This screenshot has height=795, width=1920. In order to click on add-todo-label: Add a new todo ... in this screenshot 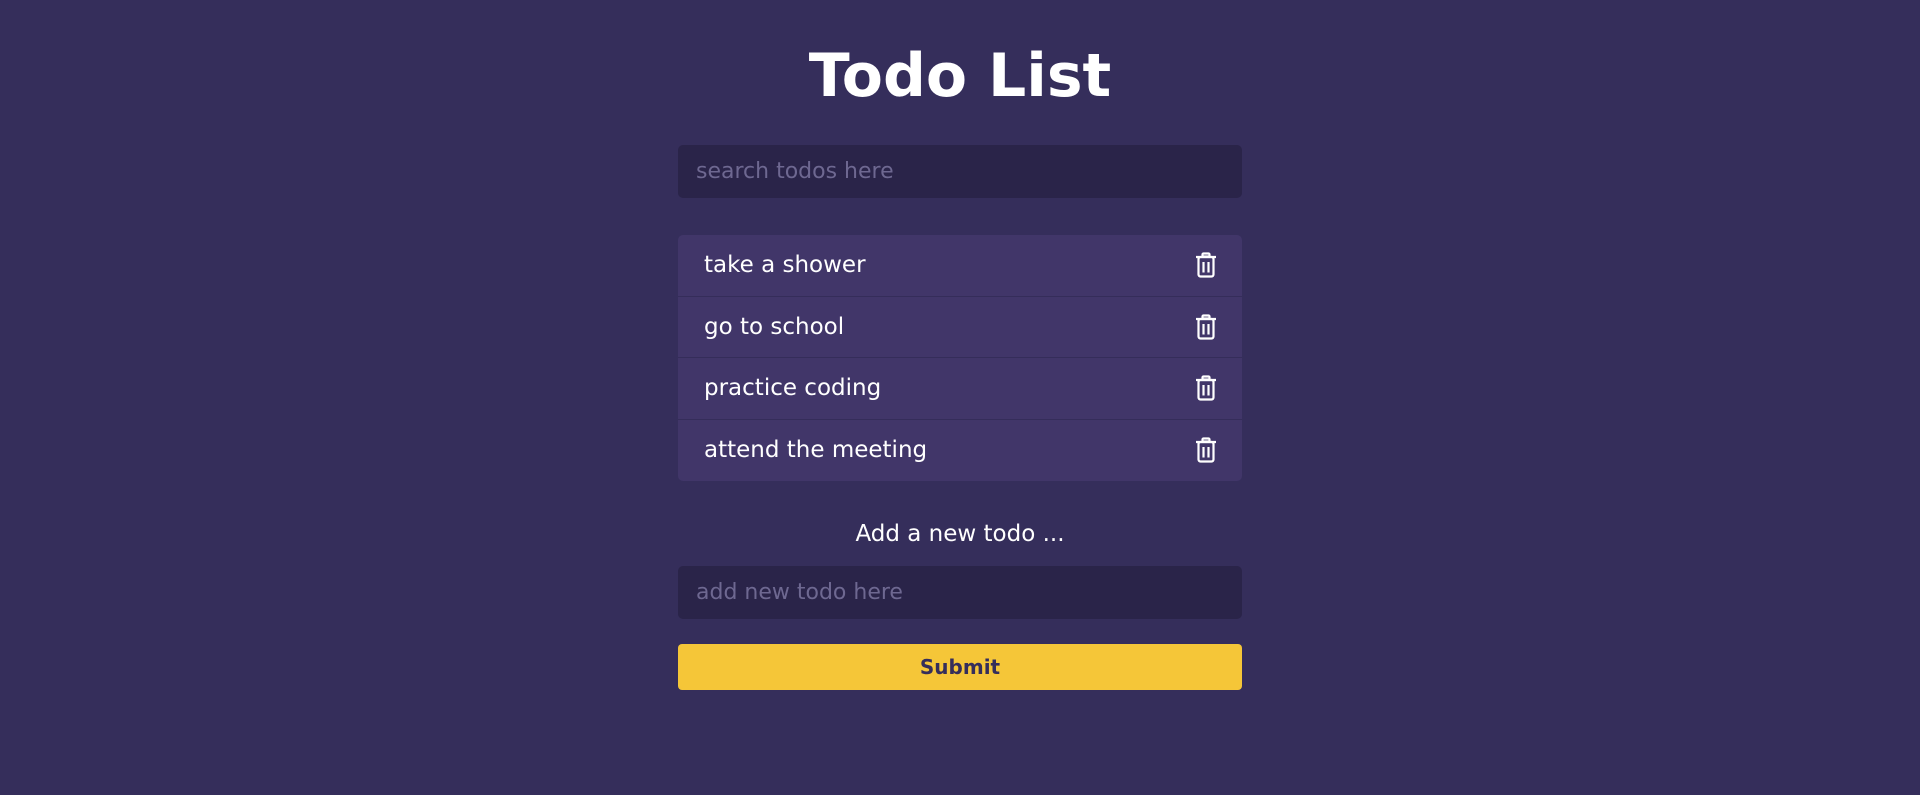, I will do `click(960, 534)`.